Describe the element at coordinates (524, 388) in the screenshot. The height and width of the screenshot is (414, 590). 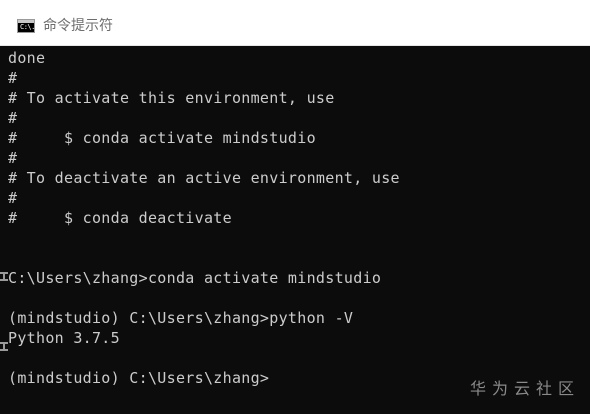
I see `watermark: 华为云社区` at that location.